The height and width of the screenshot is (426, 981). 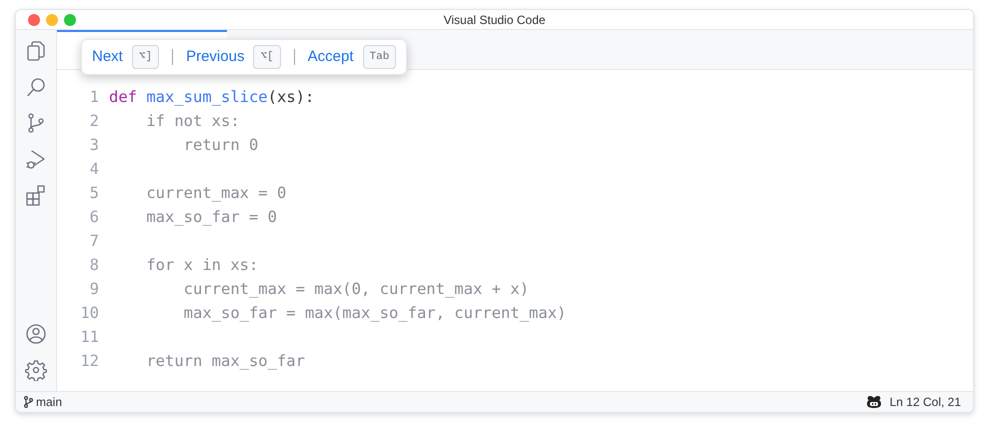 I want to click on ghost-suggestion-line: return max_so_far, so click(x=225, y=361).